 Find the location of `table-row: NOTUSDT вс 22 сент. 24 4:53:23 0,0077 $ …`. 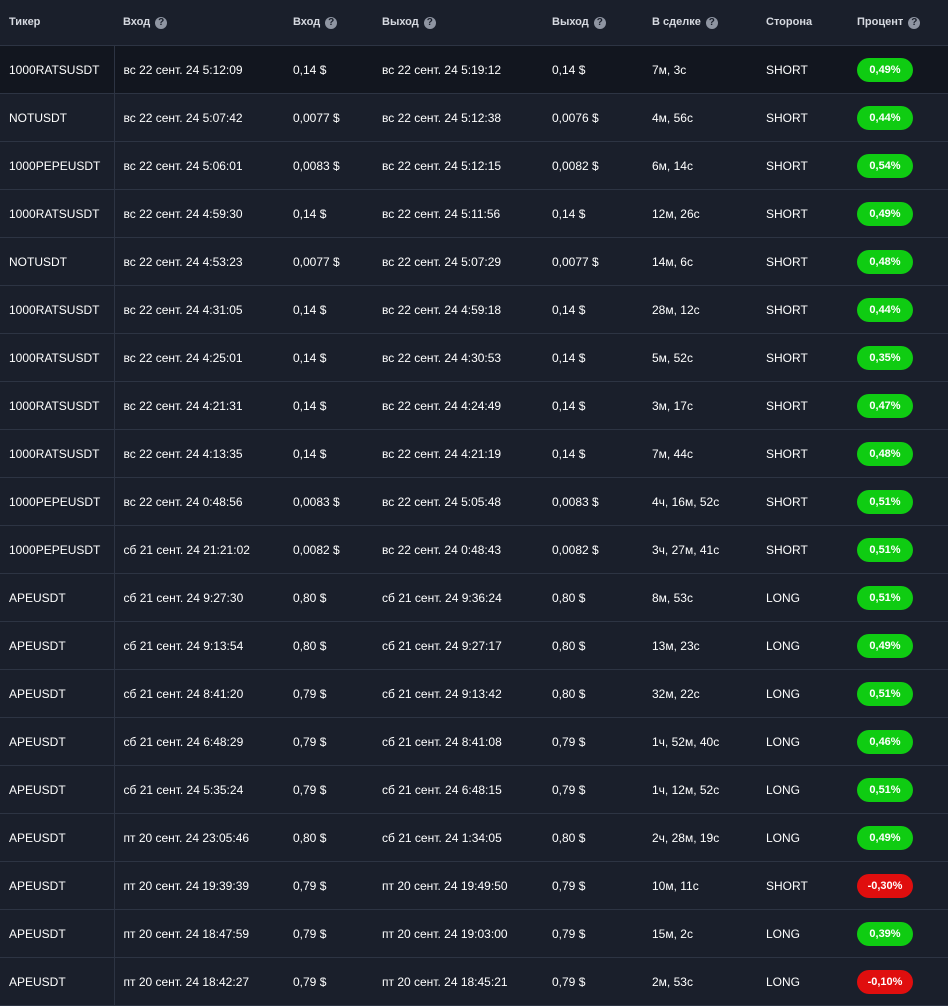

table-row: NOTUSDT вс 22 сент. 24 4:53:23 0,0077 $ … is located at coordinates (474, 261).